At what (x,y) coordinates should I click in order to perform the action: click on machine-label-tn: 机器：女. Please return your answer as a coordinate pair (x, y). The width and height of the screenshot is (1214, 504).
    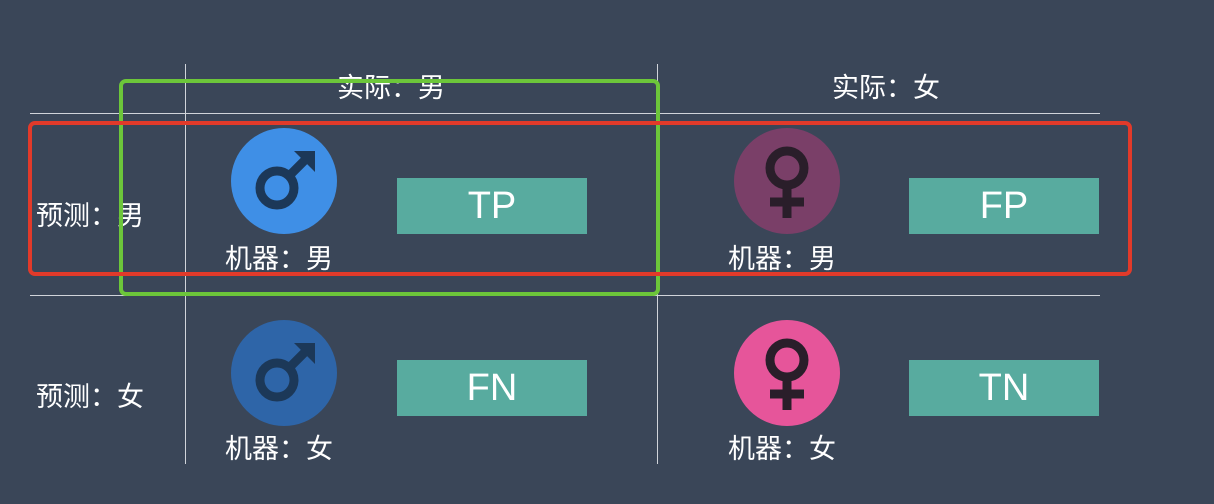
    Looking at the image, I should click on (782, 449).